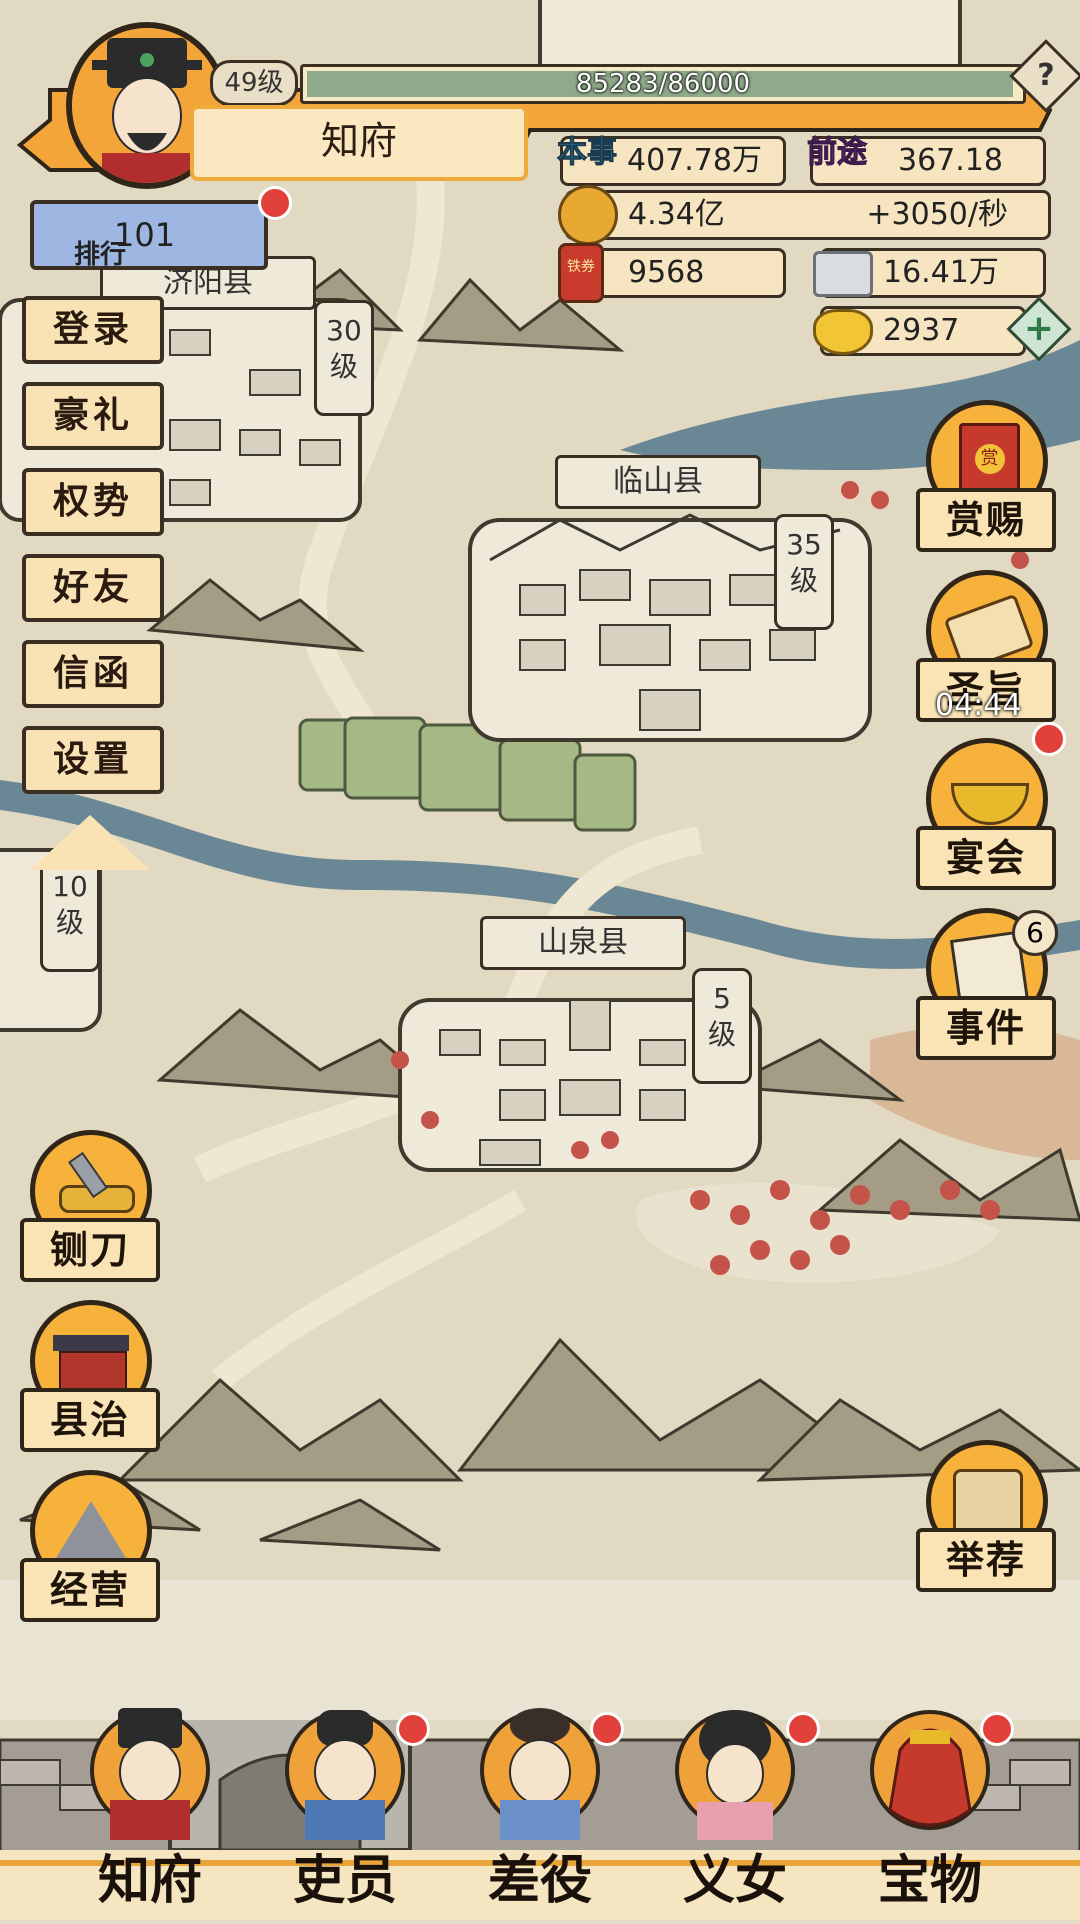 This screenshot has width=1080, height=1924. Describe the element at coordinates (150, 1774) in the screenshot. I see `prefect-avatar-icon` at that location.